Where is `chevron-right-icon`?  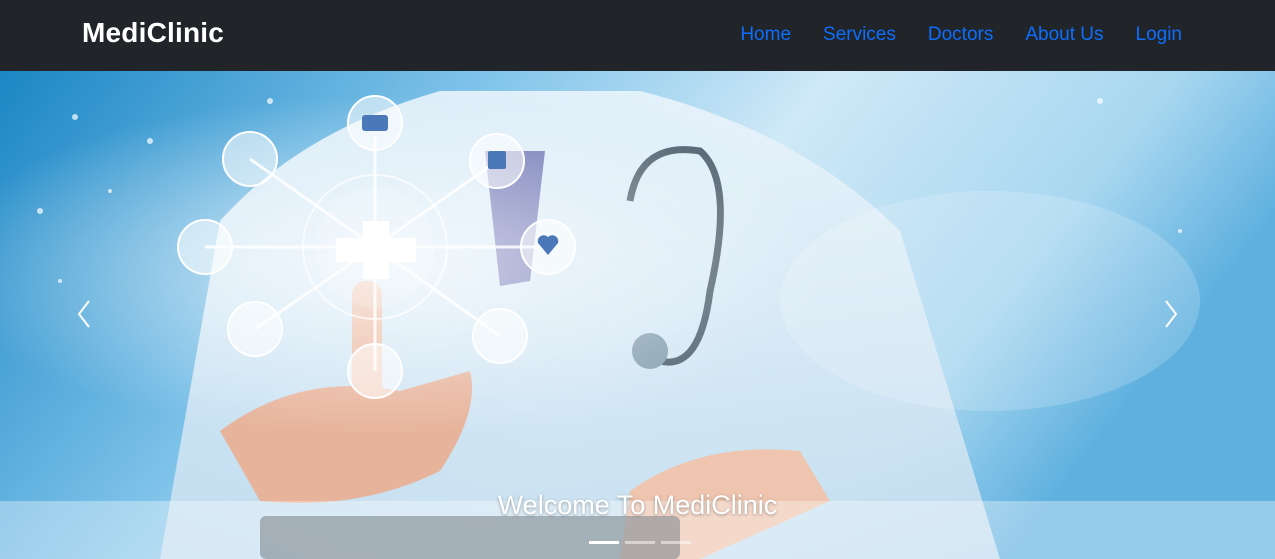
chevron-right-icon is located at coordinates (1171, 314).